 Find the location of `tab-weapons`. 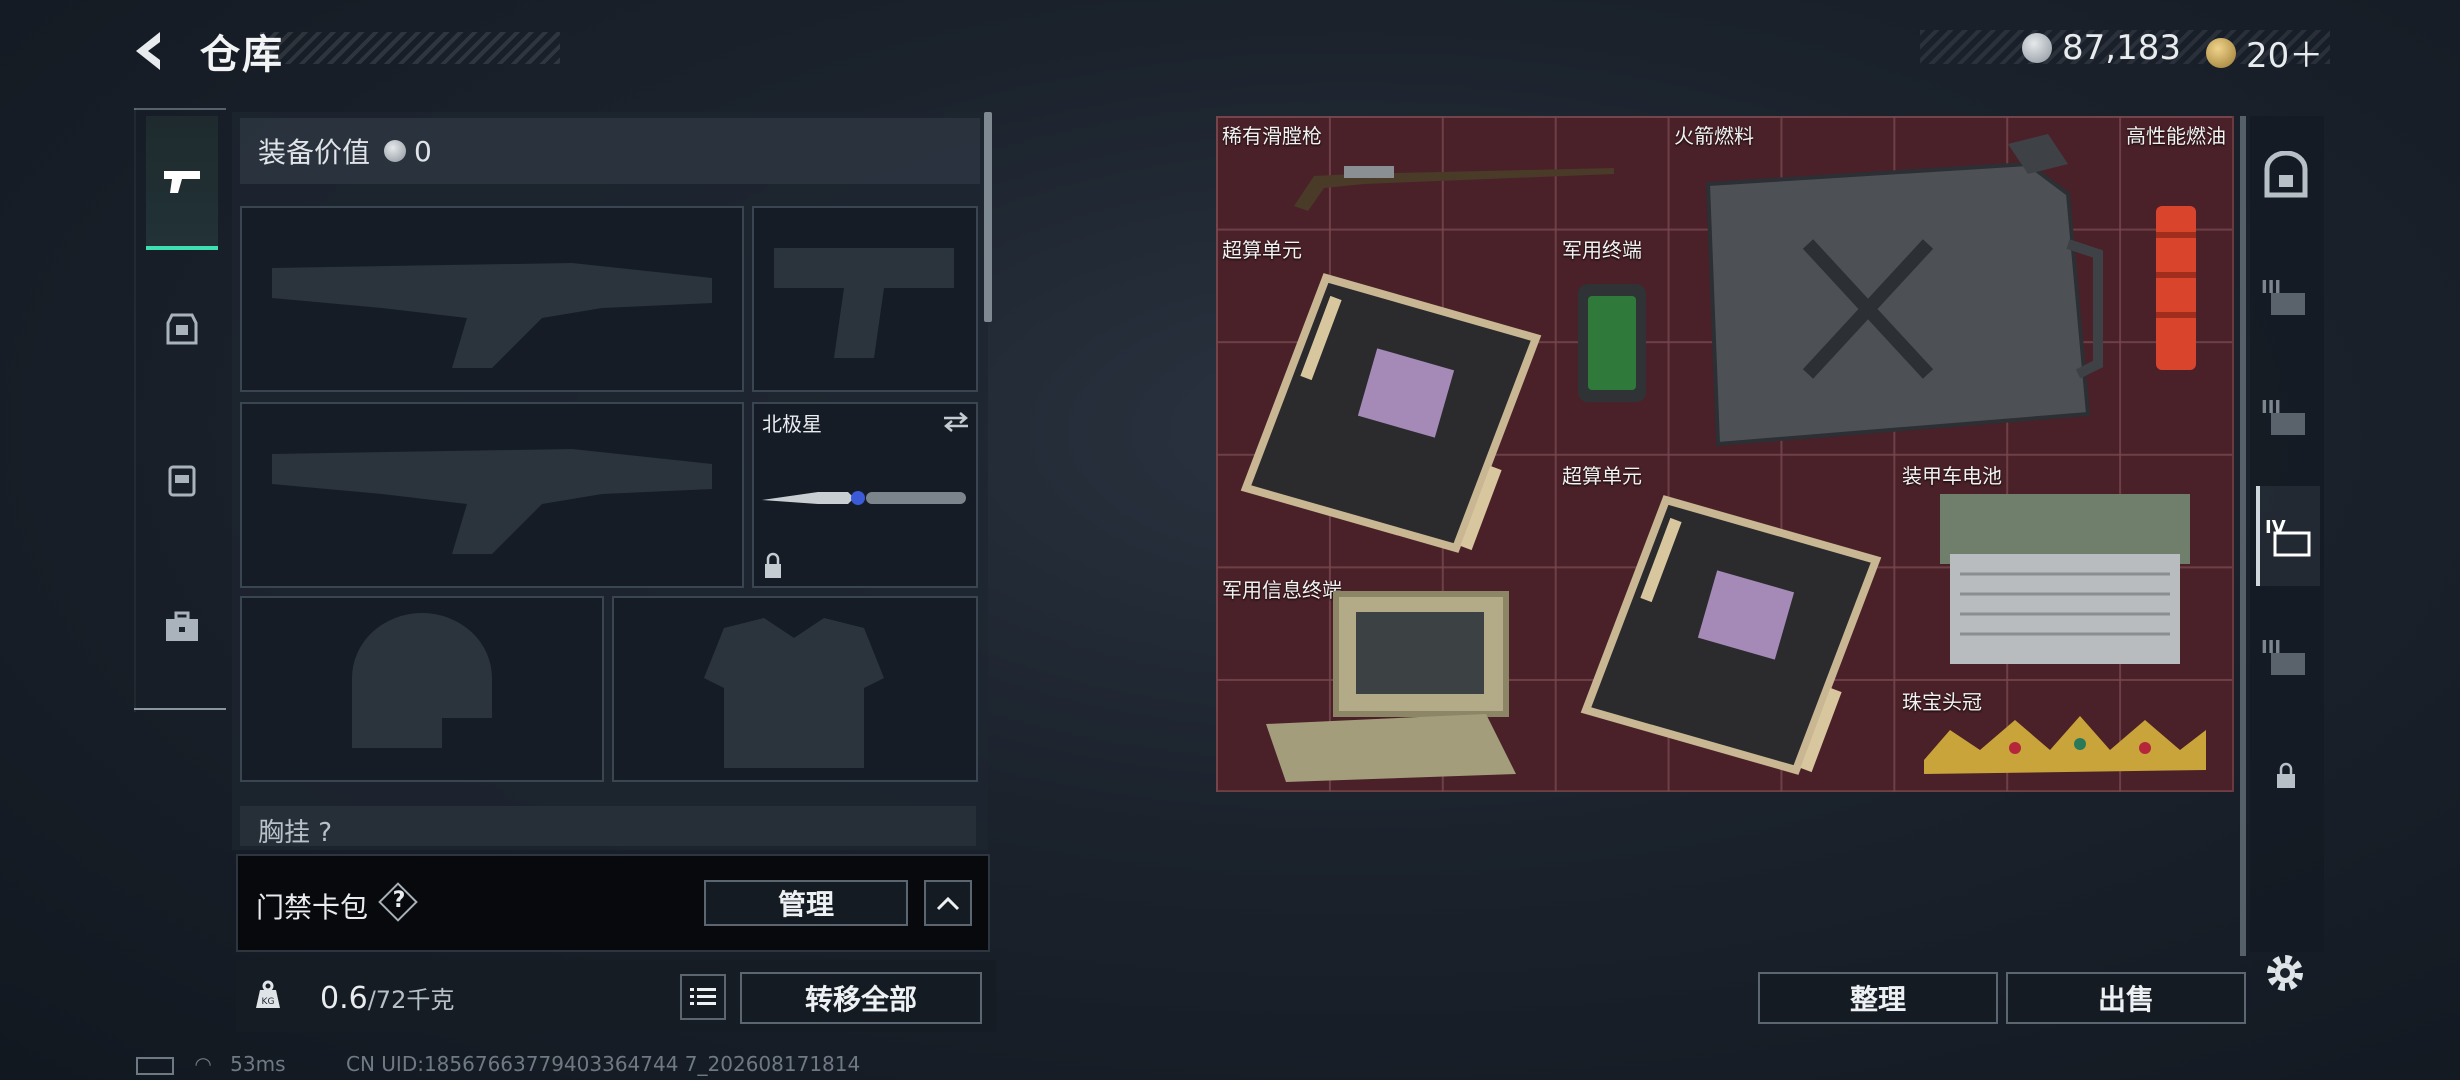

tab-weapons is located at coordinates (182, 183).